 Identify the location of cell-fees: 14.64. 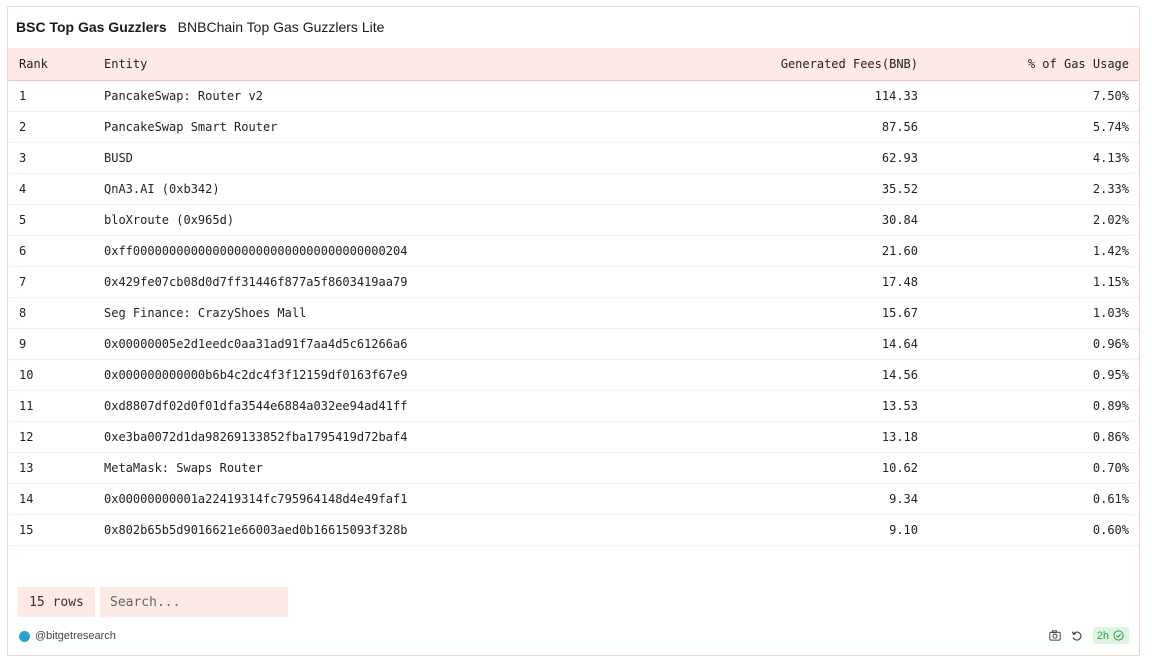
(899, 343).